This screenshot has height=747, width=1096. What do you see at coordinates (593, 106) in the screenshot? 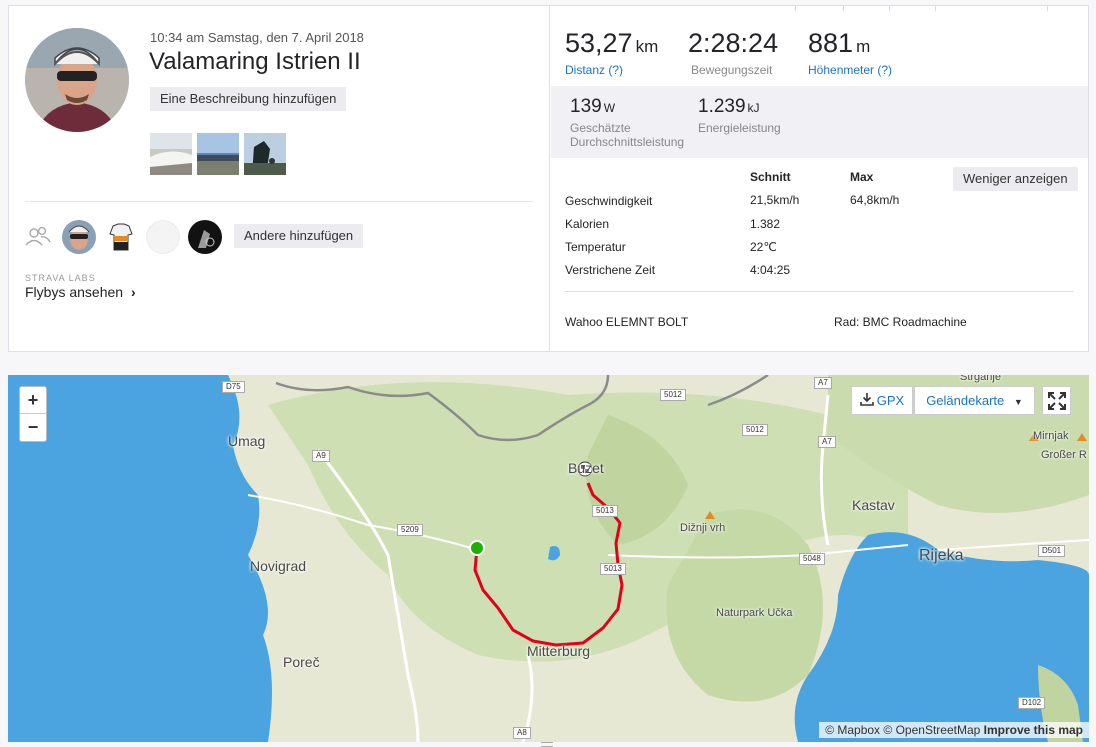
I see `power-value: 139 W` at bounding box center [593, 106].